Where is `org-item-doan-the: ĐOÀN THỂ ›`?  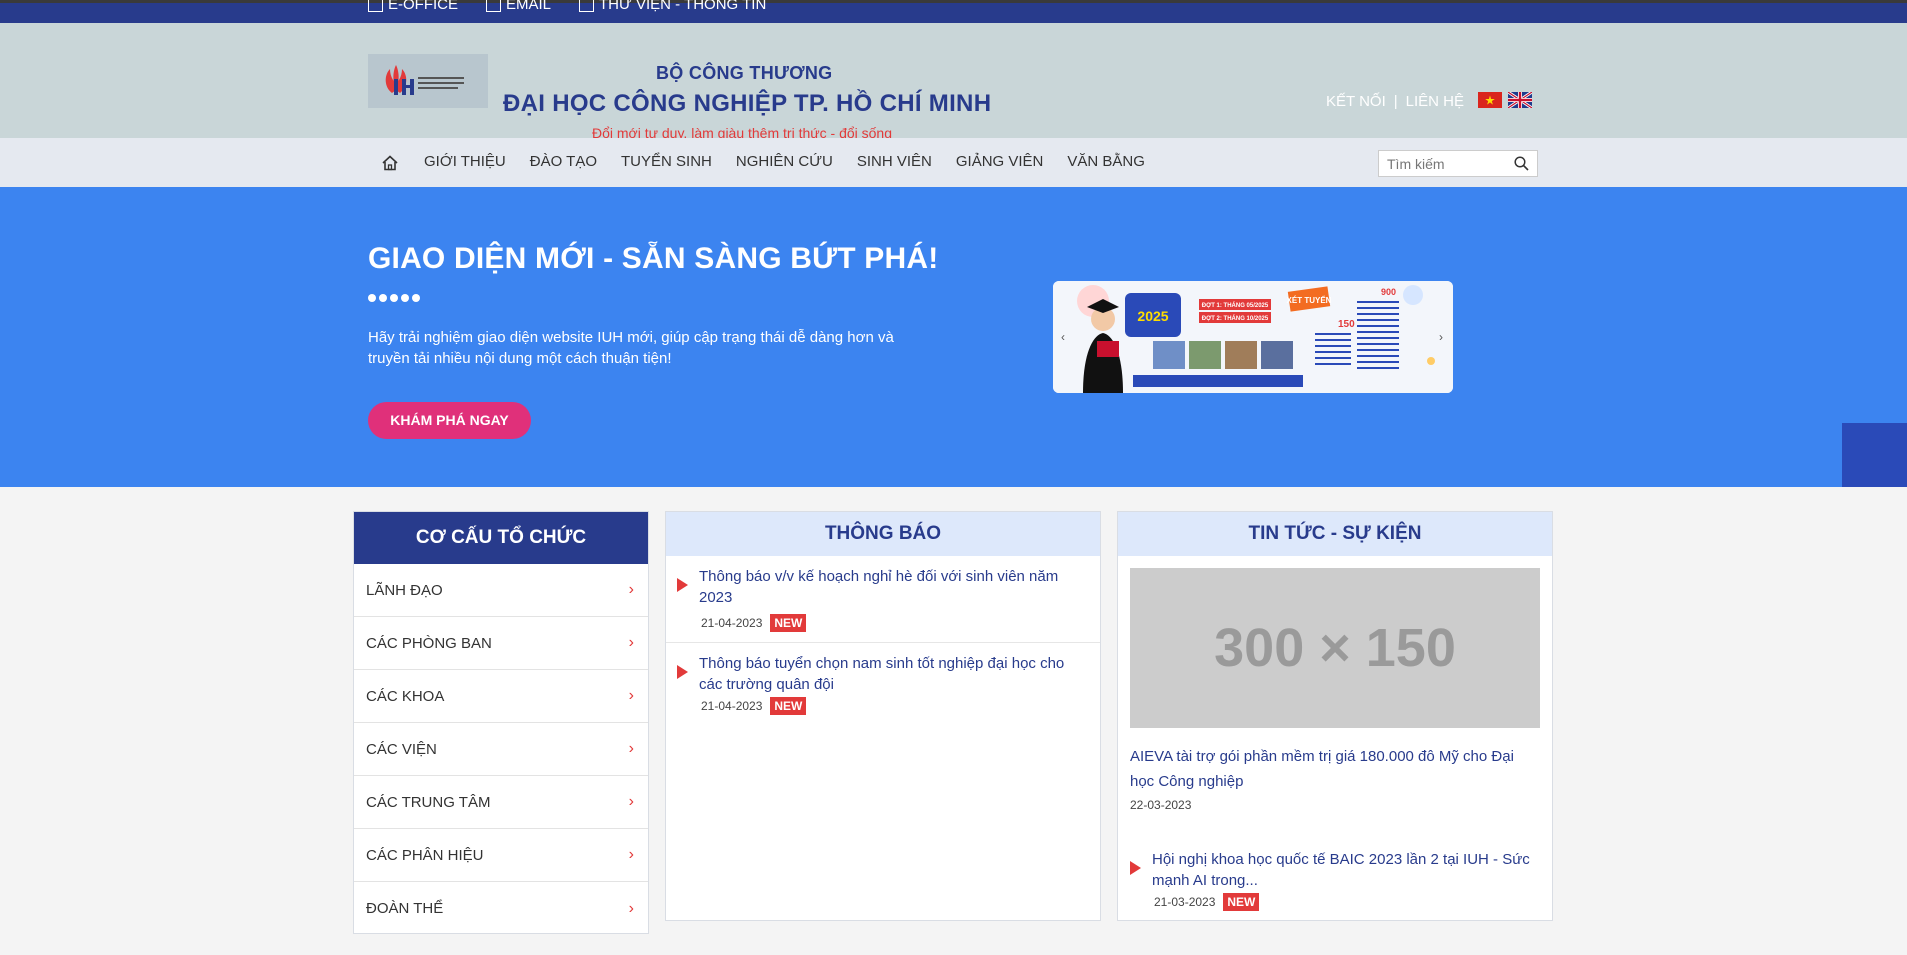 org-item-doan-the: ĐOÀN THỂ › is located at coordinates (501, 908).